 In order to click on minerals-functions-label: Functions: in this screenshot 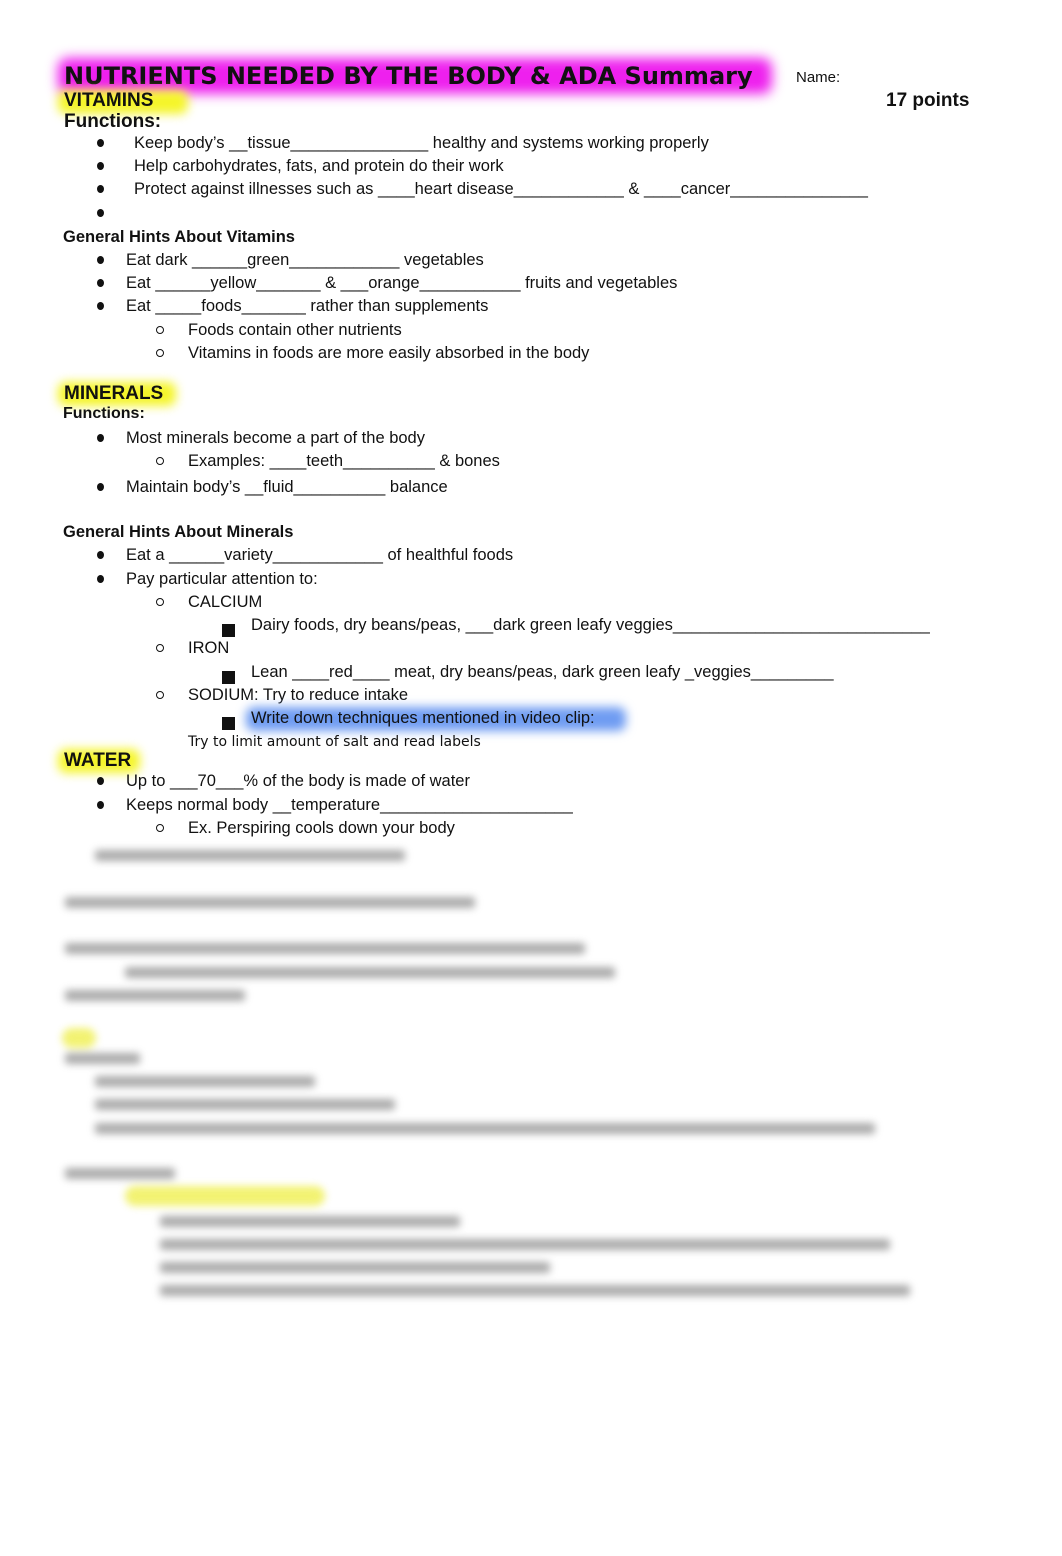, I will do `click(104, 413)`.